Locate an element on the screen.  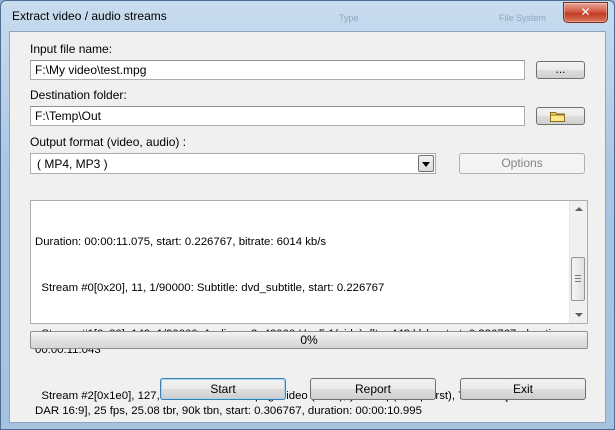
chevron-down-icon is located at coordinates (426, 164).